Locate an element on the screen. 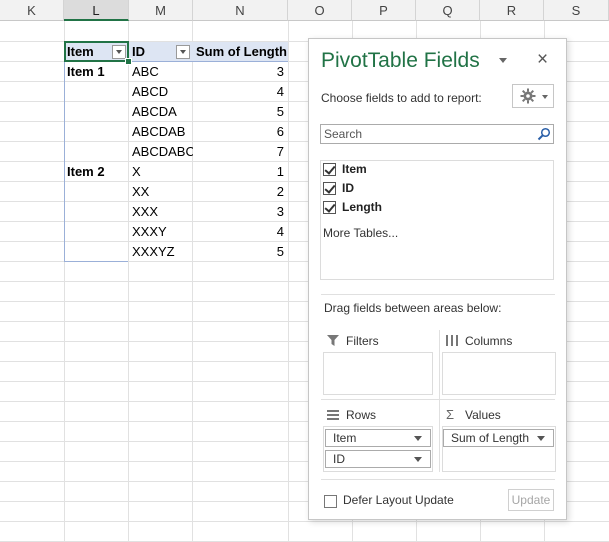 This screenshot has width=609, height=542. pane-options-chevron-down-icon is located at coordinates (503, 60).